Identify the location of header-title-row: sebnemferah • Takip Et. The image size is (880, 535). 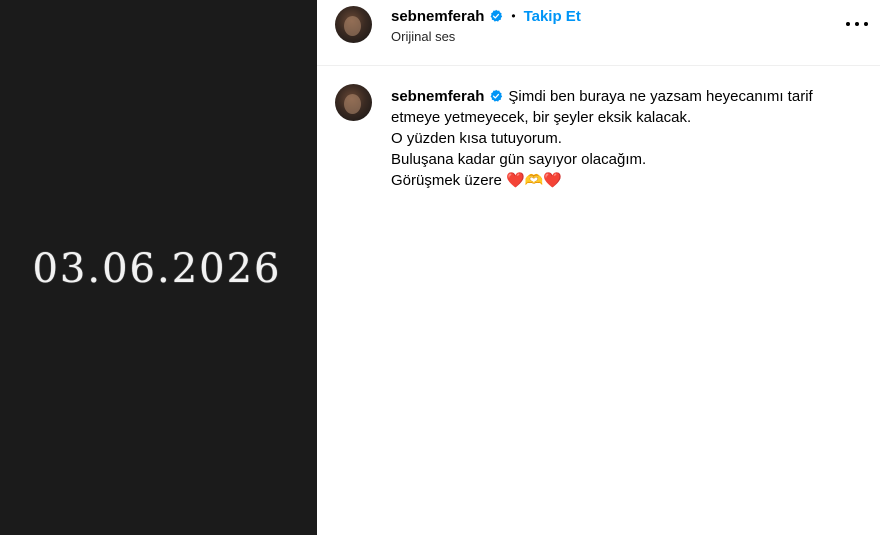
(486, 16).